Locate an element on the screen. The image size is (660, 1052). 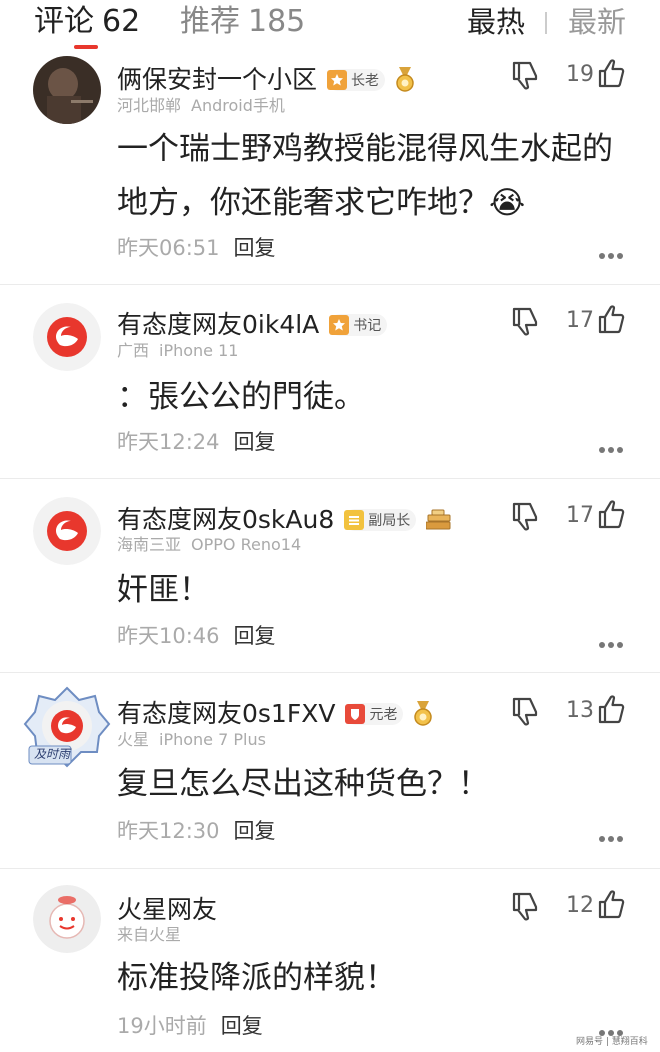
username: 有态度网友0s1FXV is located at coordinates (226, 714).